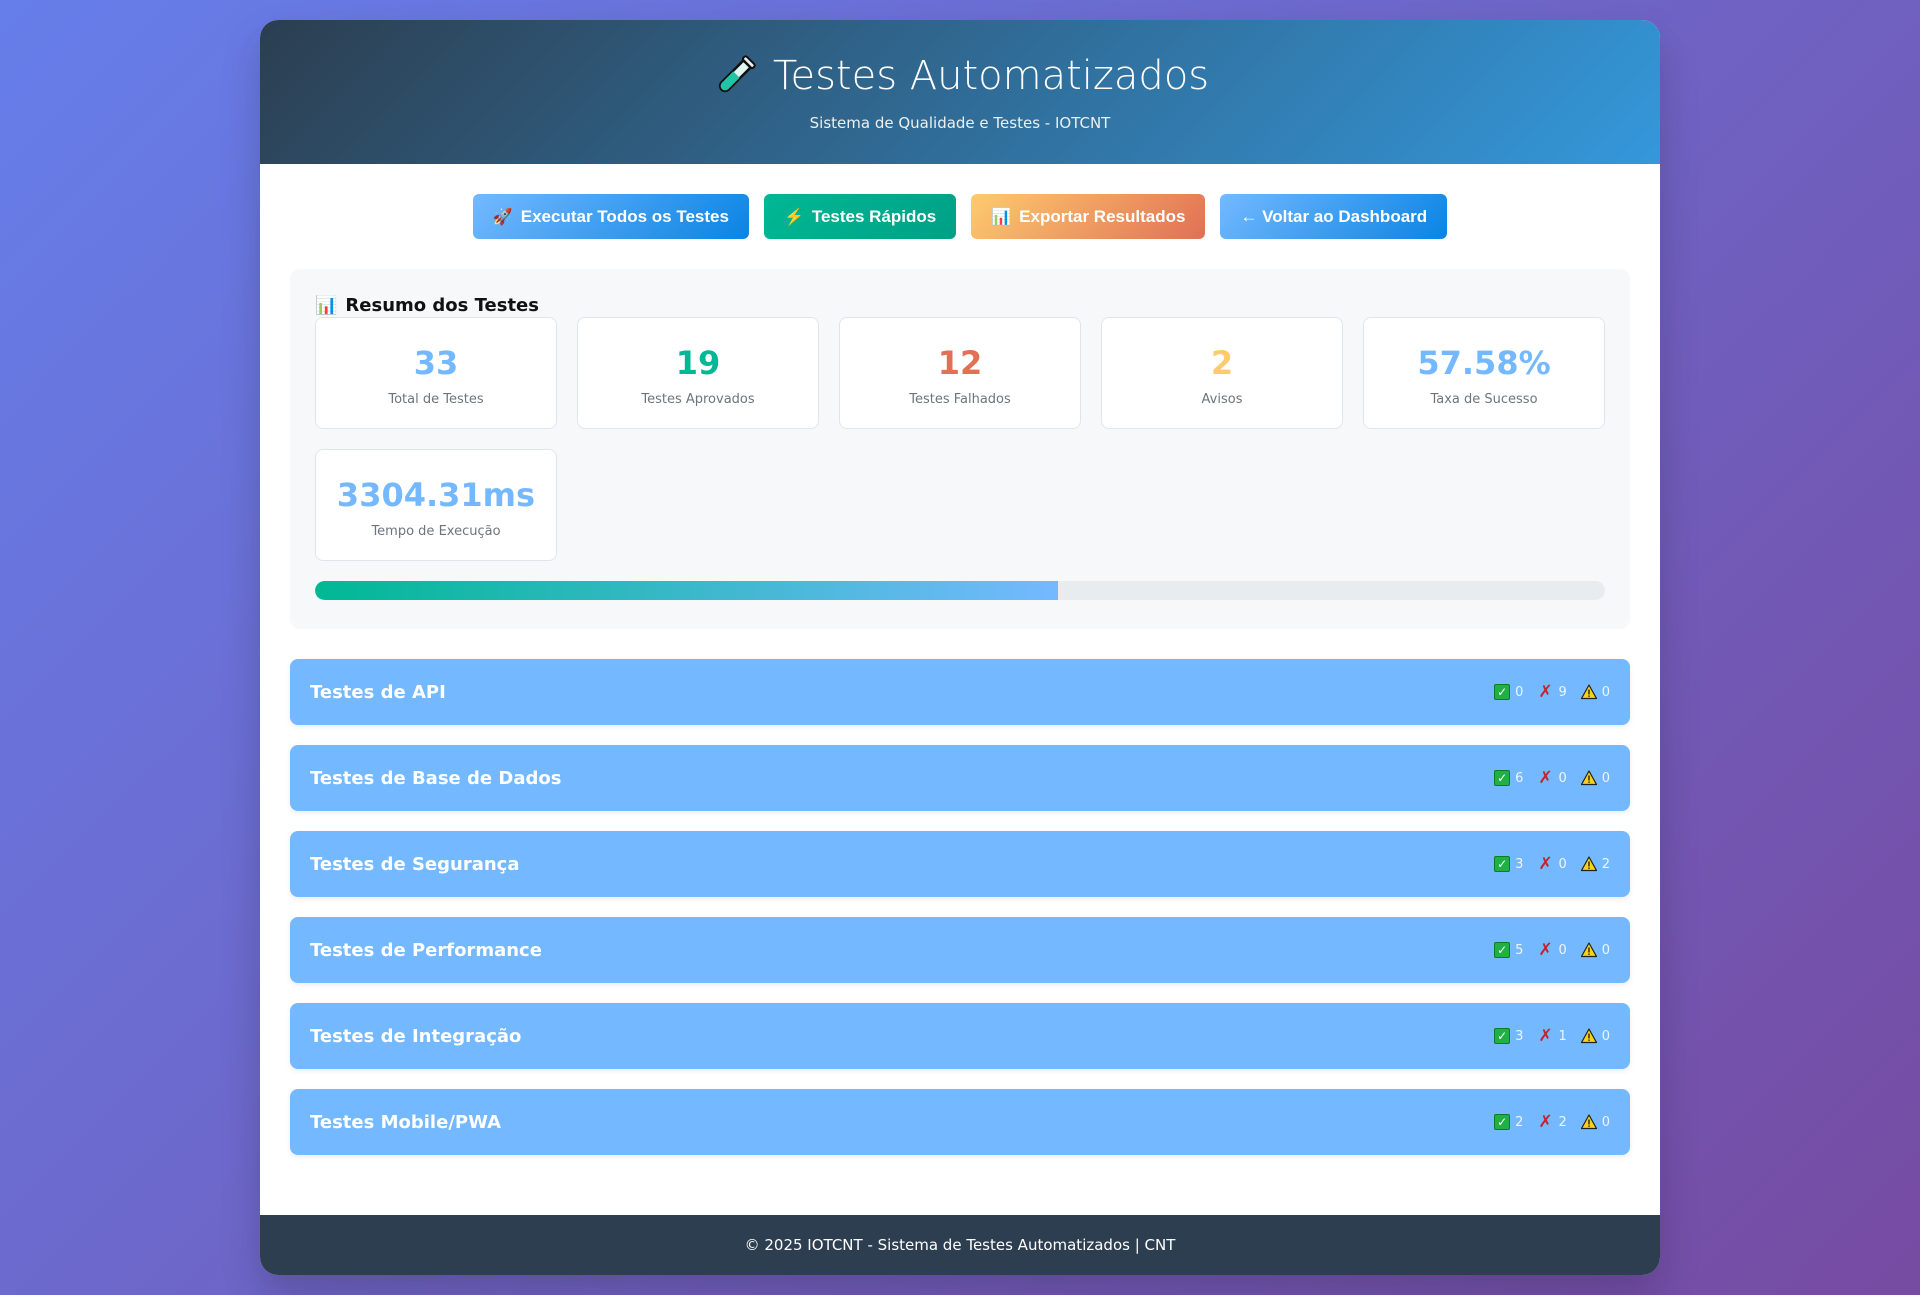 The height and width of the screenshot is (1295, 1920). I want to click on lightning-icon: ⚡, so click(793, 217).